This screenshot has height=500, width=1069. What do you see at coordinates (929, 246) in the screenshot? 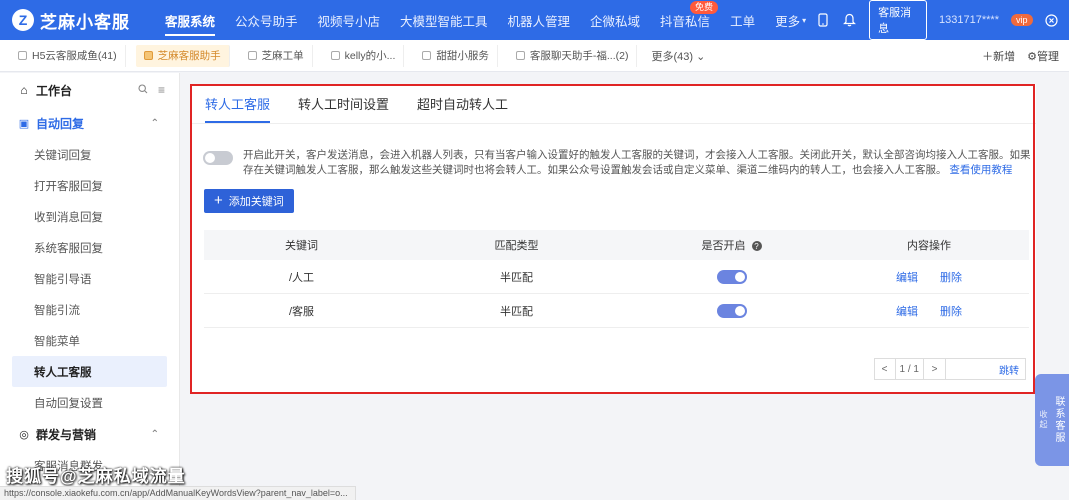
I see `column-operations: 内容操作` at bounding box center [929, 246].